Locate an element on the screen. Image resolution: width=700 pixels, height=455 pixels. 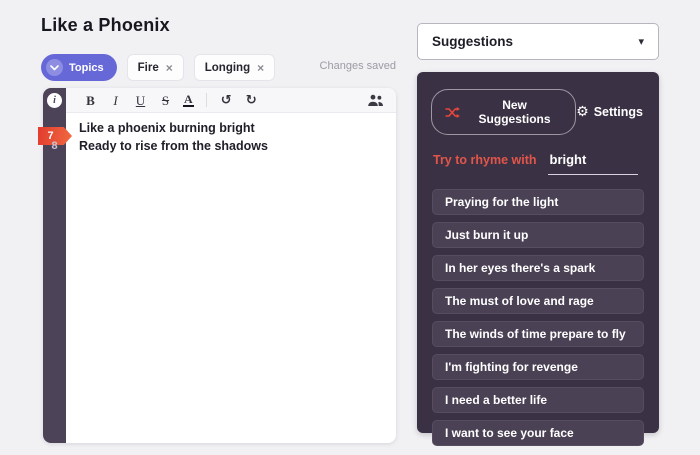
info-icon: i is located at coordinates (54, 100).